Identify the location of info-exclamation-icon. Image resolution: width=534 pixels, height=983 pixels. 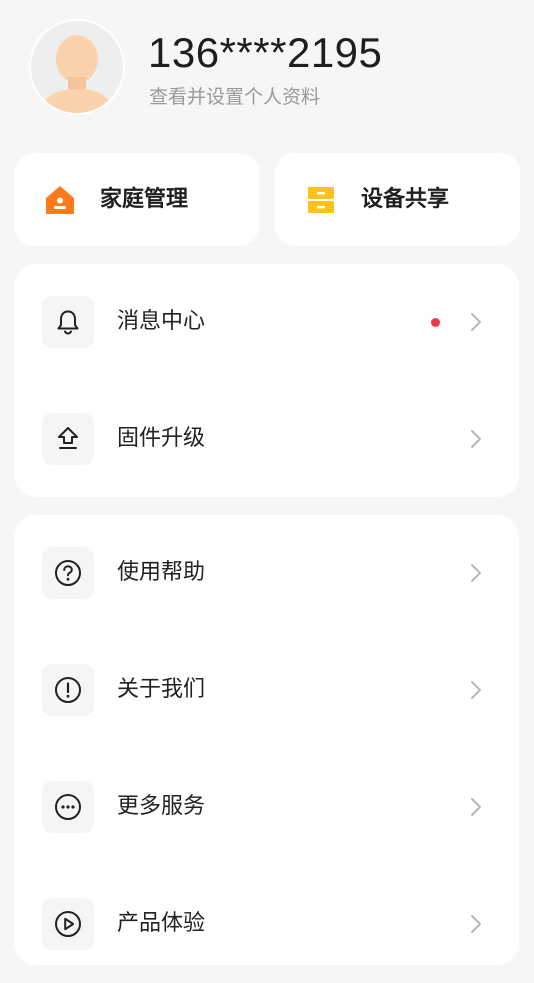
(68, 690).